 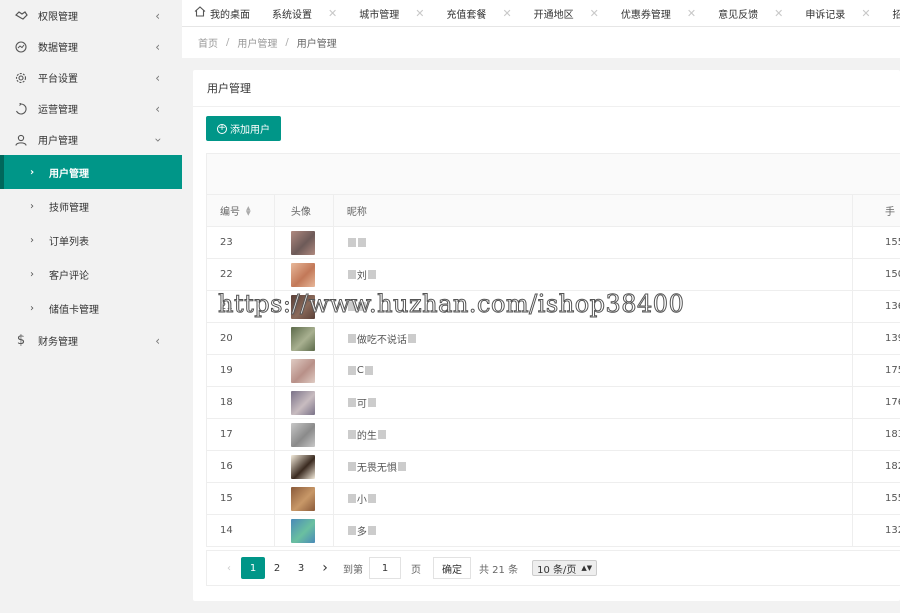 I want to click on tab-open-regions: 开通地区 ✕, so click(x=565, y=13).